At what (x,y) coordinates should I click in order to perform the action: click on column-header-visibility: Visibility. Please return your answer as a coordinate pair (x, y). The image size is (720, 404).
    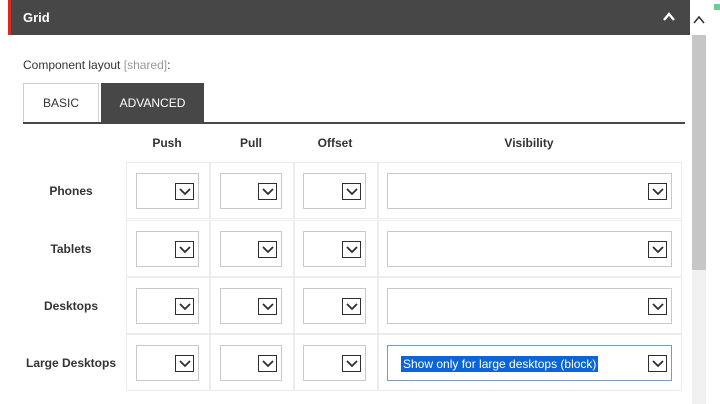
    Looking at the image, I should click on (529, 143).